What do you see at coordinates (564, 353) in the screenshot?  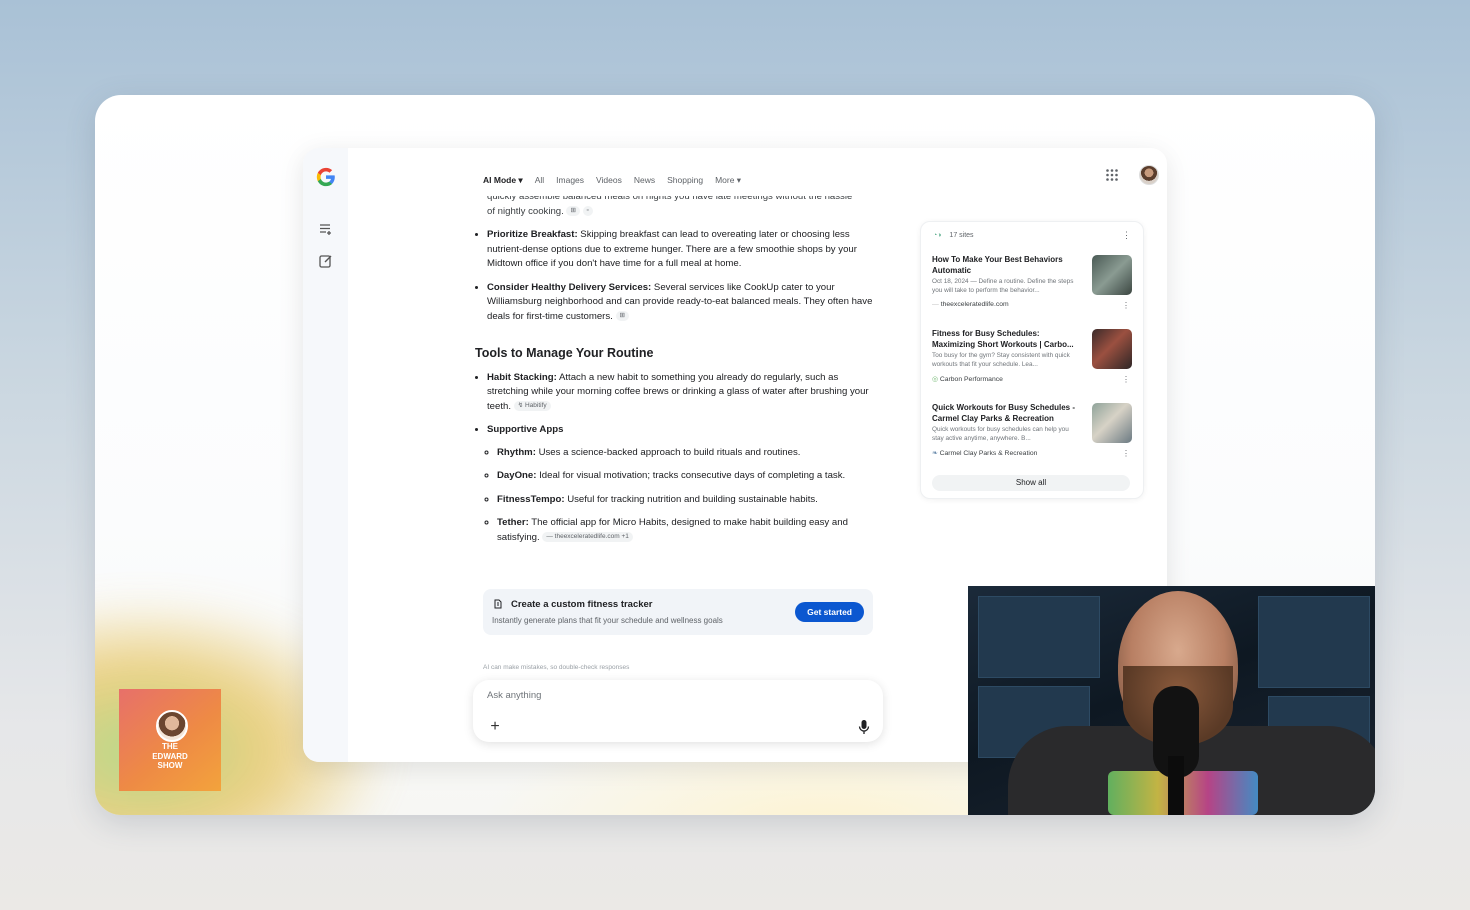 I see `section-heading: Tools to Manage Your Routine` at bounding box center [564, 353].